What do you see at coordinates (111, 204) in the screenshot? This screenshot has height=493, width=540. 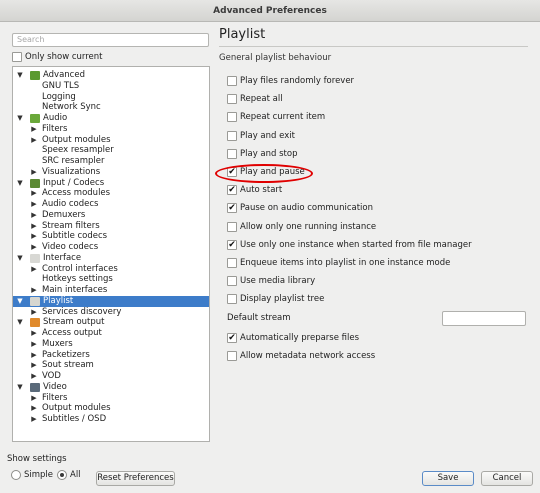 I see `tree-item-audio-codecs: ▶ Audio codecs` at bounding box center [111, 204].